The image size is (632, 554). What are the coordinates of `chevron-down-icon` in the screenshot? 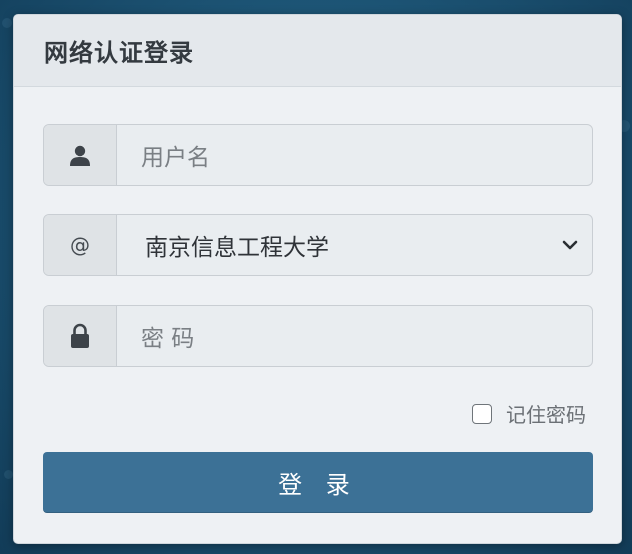 It's located at (570, 245).